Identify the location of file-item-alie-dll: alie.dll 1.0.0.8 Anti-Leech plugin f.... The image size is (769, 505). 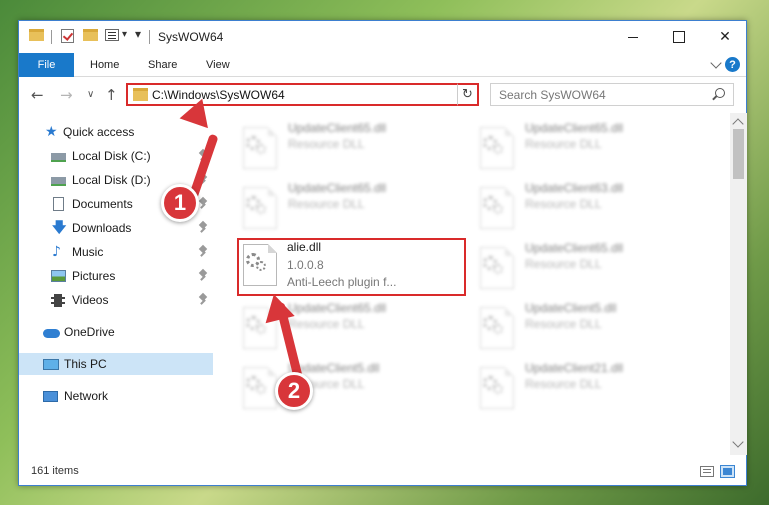
(351, 267).